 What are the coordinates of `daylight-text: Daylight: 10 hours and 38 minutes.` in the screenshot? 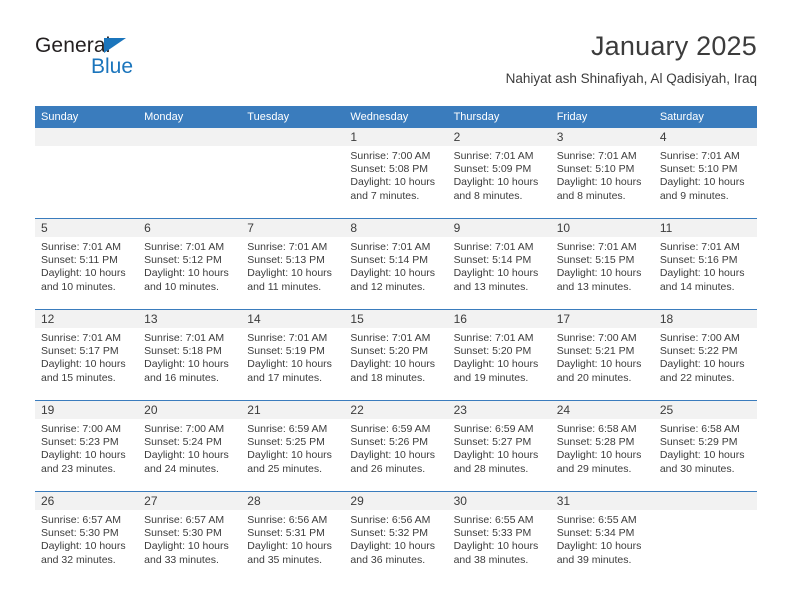 It's located at (496, 553).